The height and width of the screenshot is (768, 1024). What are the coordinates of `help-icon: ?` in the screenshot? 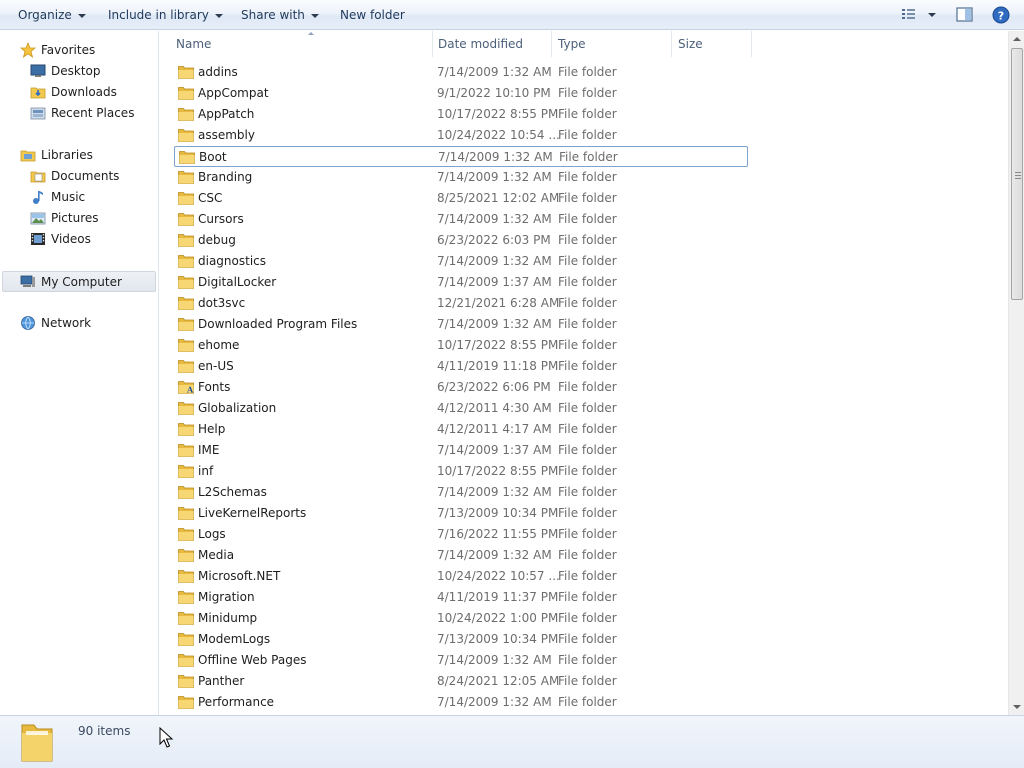 It's located at (1001, 15).